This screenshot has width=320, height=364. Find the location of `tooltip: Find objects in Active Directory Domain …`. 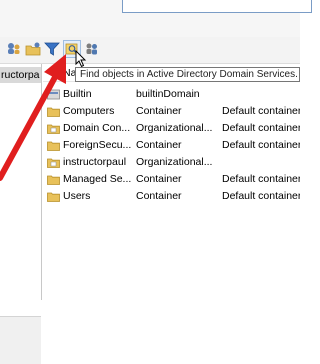

tooltip: Find objects in Active Directory Domain … is located at coordinates (187, 74).